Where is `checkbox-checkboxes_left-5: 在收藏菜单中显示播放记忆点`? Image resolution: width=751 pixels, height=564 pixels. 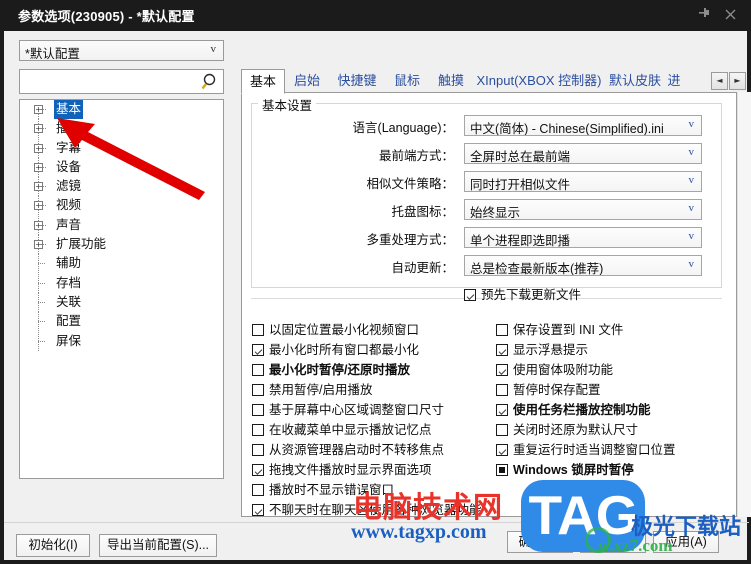
checkbox-checkboxes_left-5: 在收藏菜单中显示播放记忆点 is located at coordinates (342, 430).